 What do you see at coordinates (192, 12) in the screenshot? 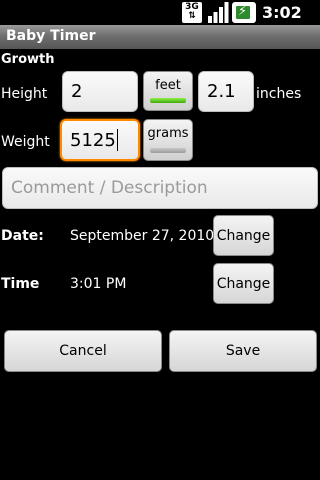
I see `network-3g-icon: 3G ⇅` at bounding box center [192, 12].